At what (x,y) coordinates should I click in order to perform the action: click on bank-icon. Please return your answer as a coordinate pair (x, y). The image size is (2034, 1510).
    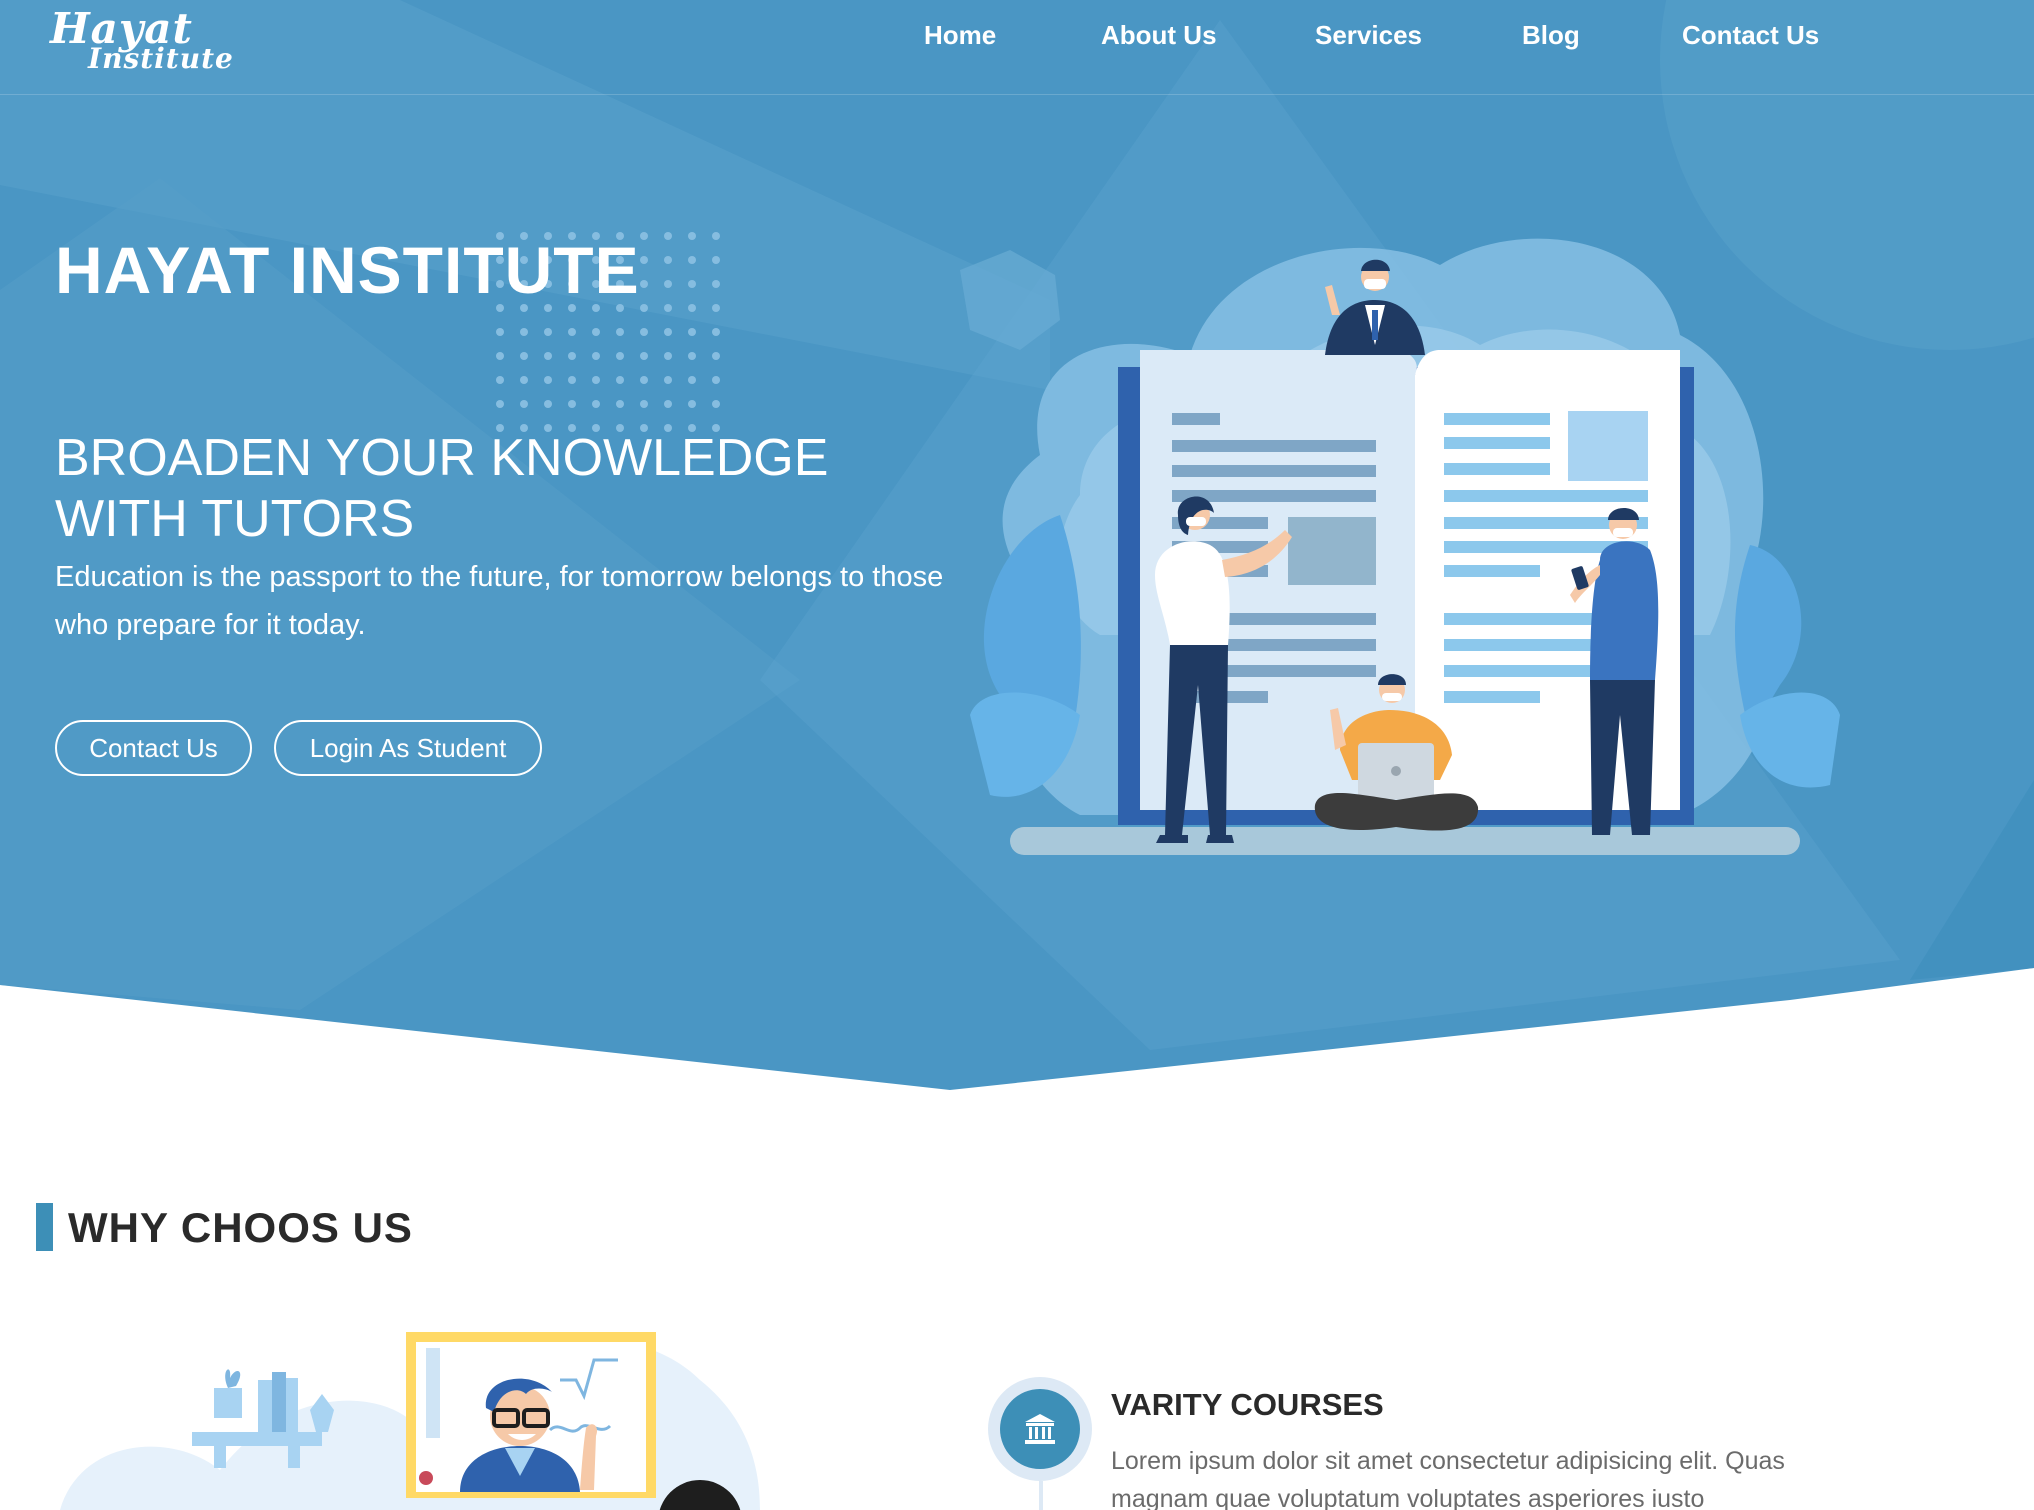
    Looking at the image, I should click on (1040, 1429).